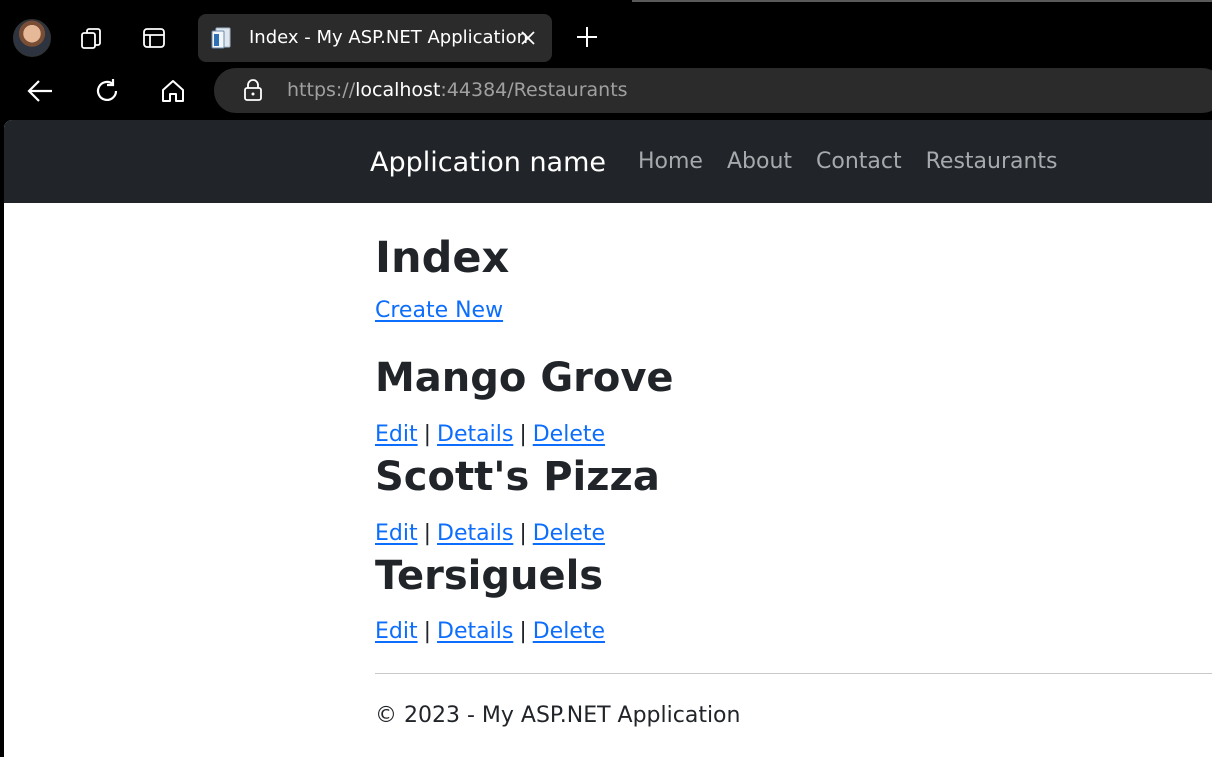  I want to click on restaurant-name: Mango Grove, so click(524, 378).